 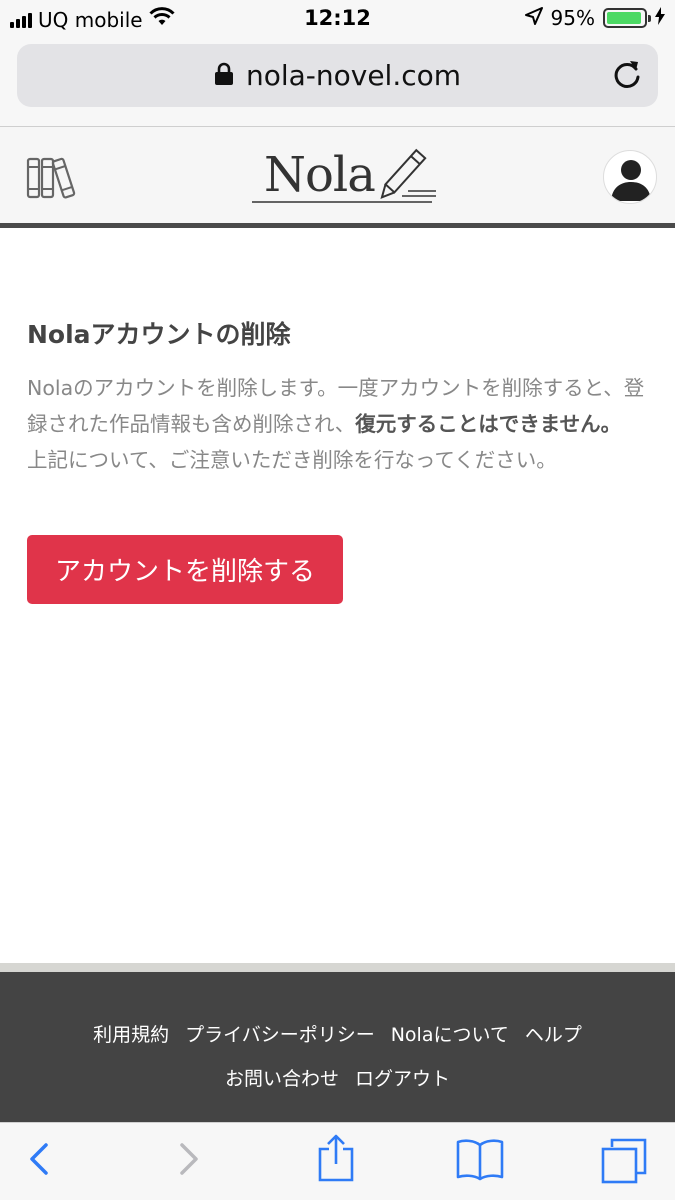 I want to click on footer-links-row1: 利用規約 プライバシーポリシー Nolaについて ヘルプ, so click(x=337, y=1033).